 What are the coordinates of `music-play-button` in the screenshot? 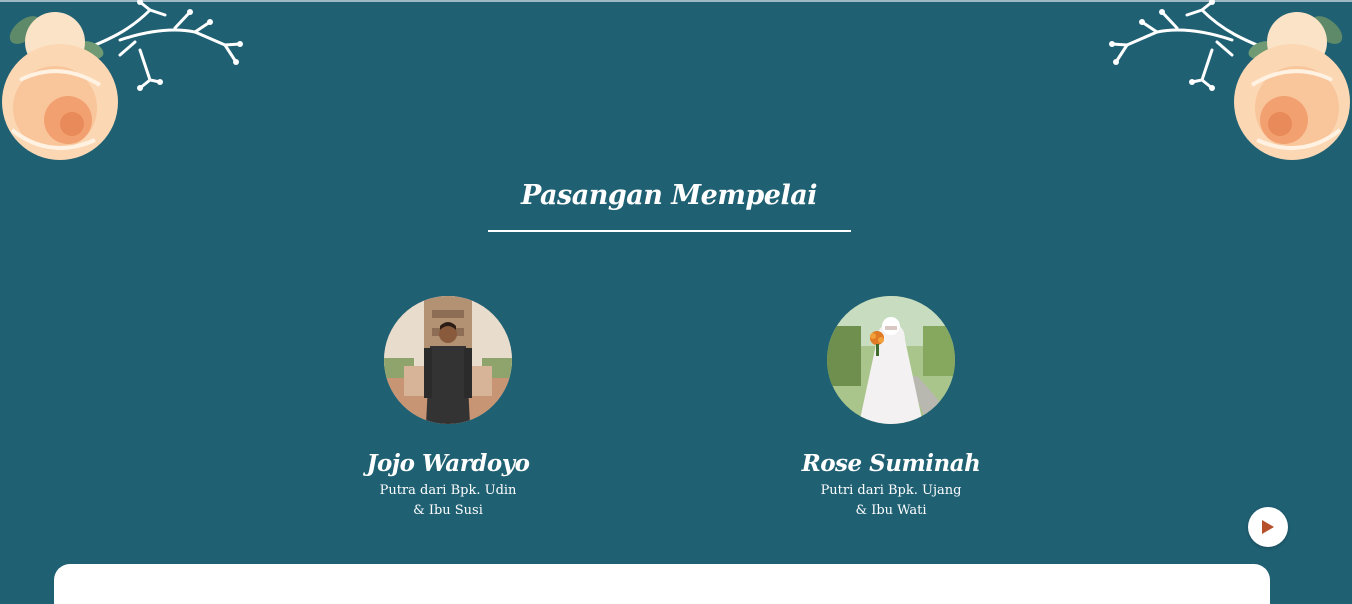 It's located at (1268, 527).